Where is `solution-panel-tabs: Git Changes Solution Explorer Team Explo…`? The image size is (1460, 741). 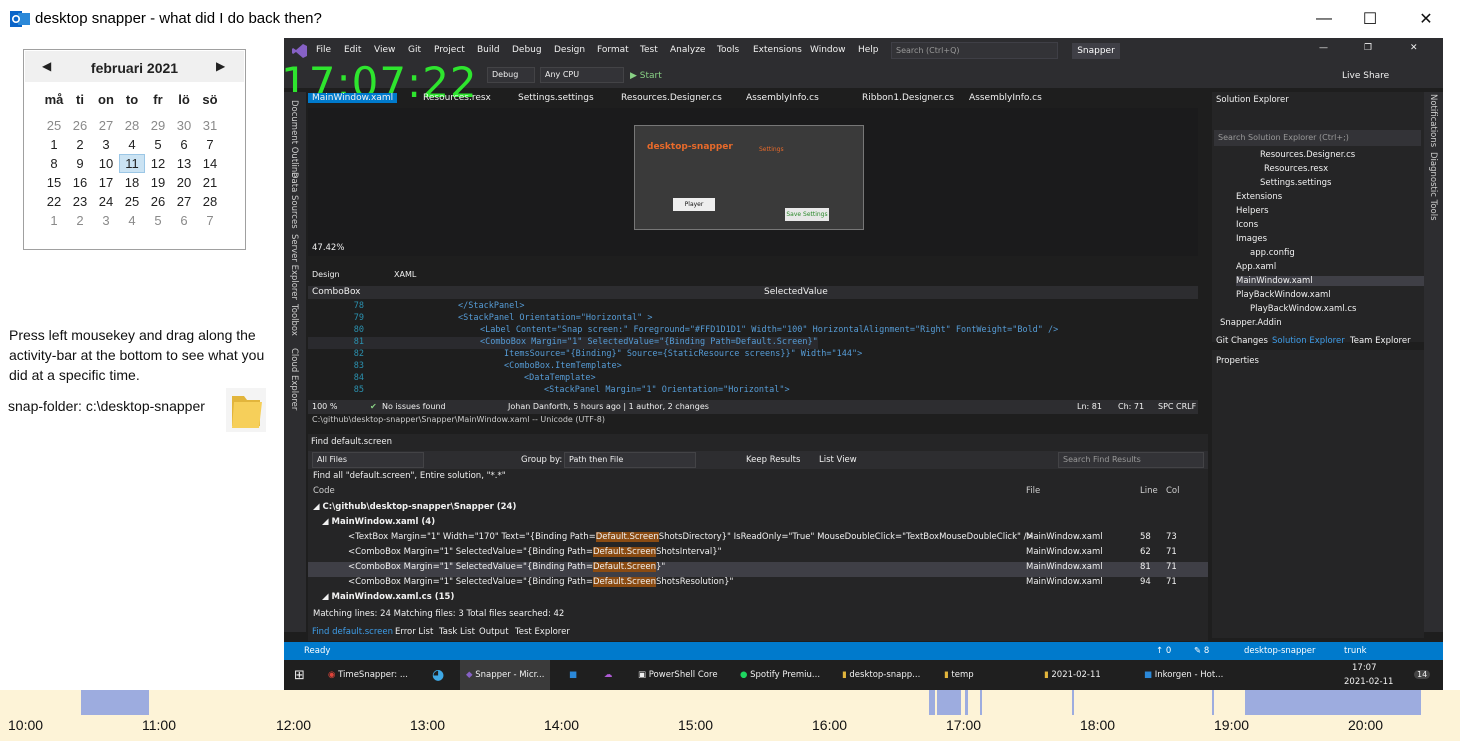
solution-panel-tabs: Git Changes Solution Explorer Team Explo… is located at coordinates (1318, 341).